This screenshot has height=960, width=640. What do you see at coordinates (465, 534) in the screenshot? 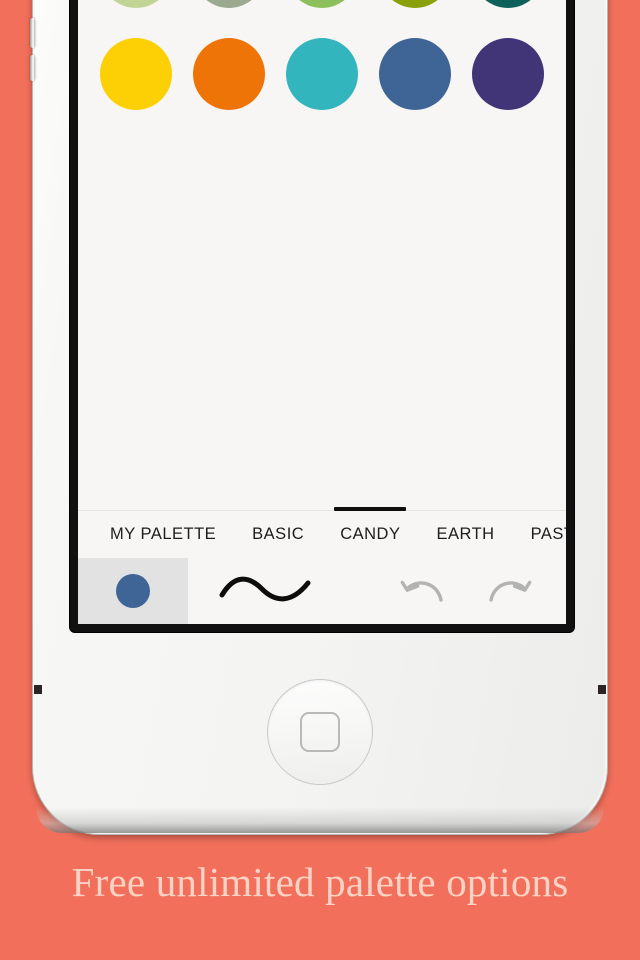
I see `tab-earth: EARTH` at bounding box center [465, 534].